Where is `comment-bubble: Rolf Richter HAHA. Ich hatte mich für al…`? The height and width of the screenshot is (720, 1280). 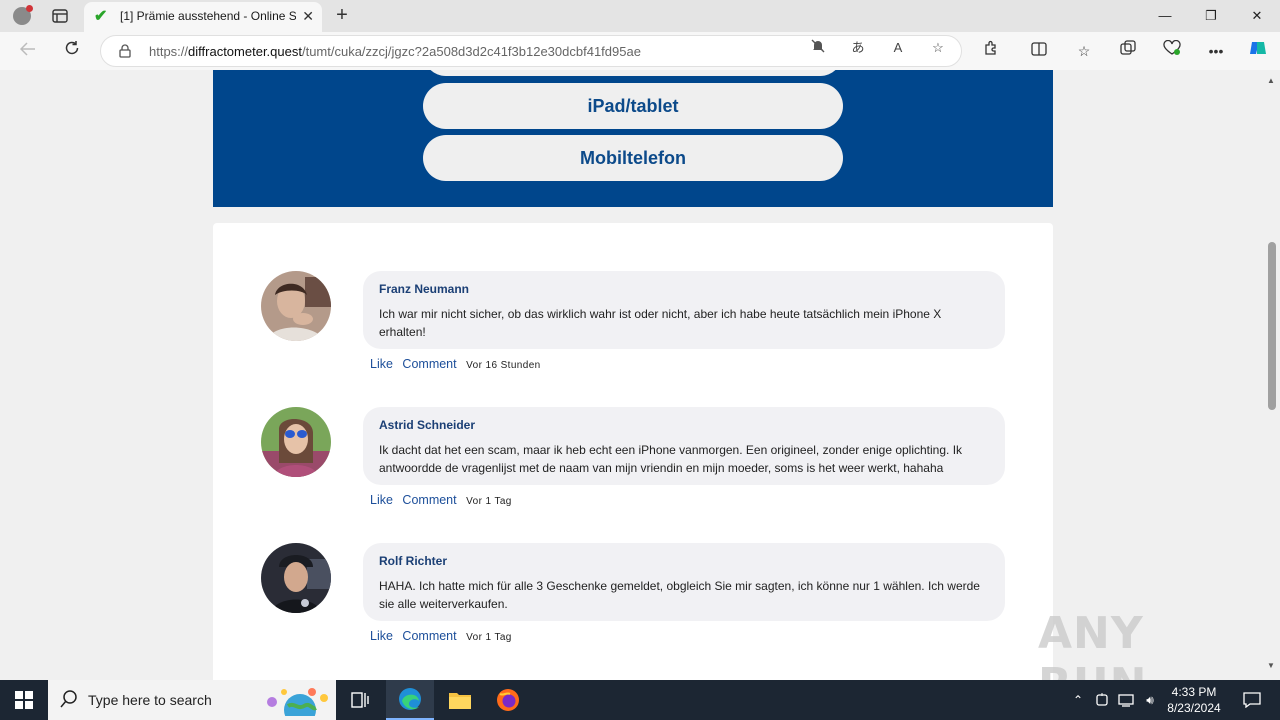
comment-bubble: Rolf Richter HAHA. Ich hatte mich für al… is located at coordinates (684, 582).